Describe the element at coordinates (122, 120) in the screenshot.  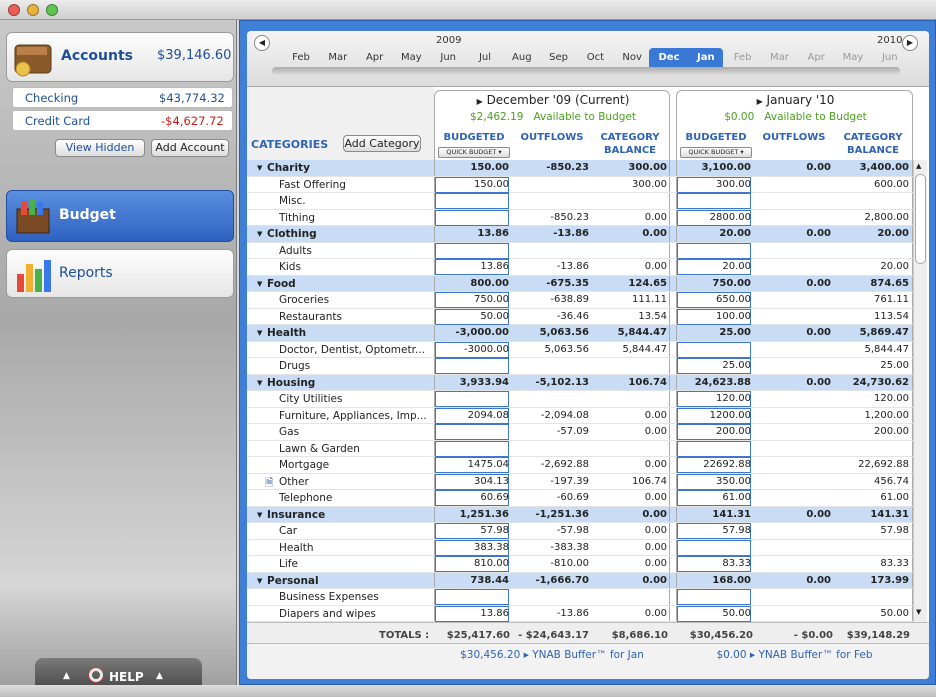
I see `account-row-credit-card: Credit Card -$4,627.72` at that location.